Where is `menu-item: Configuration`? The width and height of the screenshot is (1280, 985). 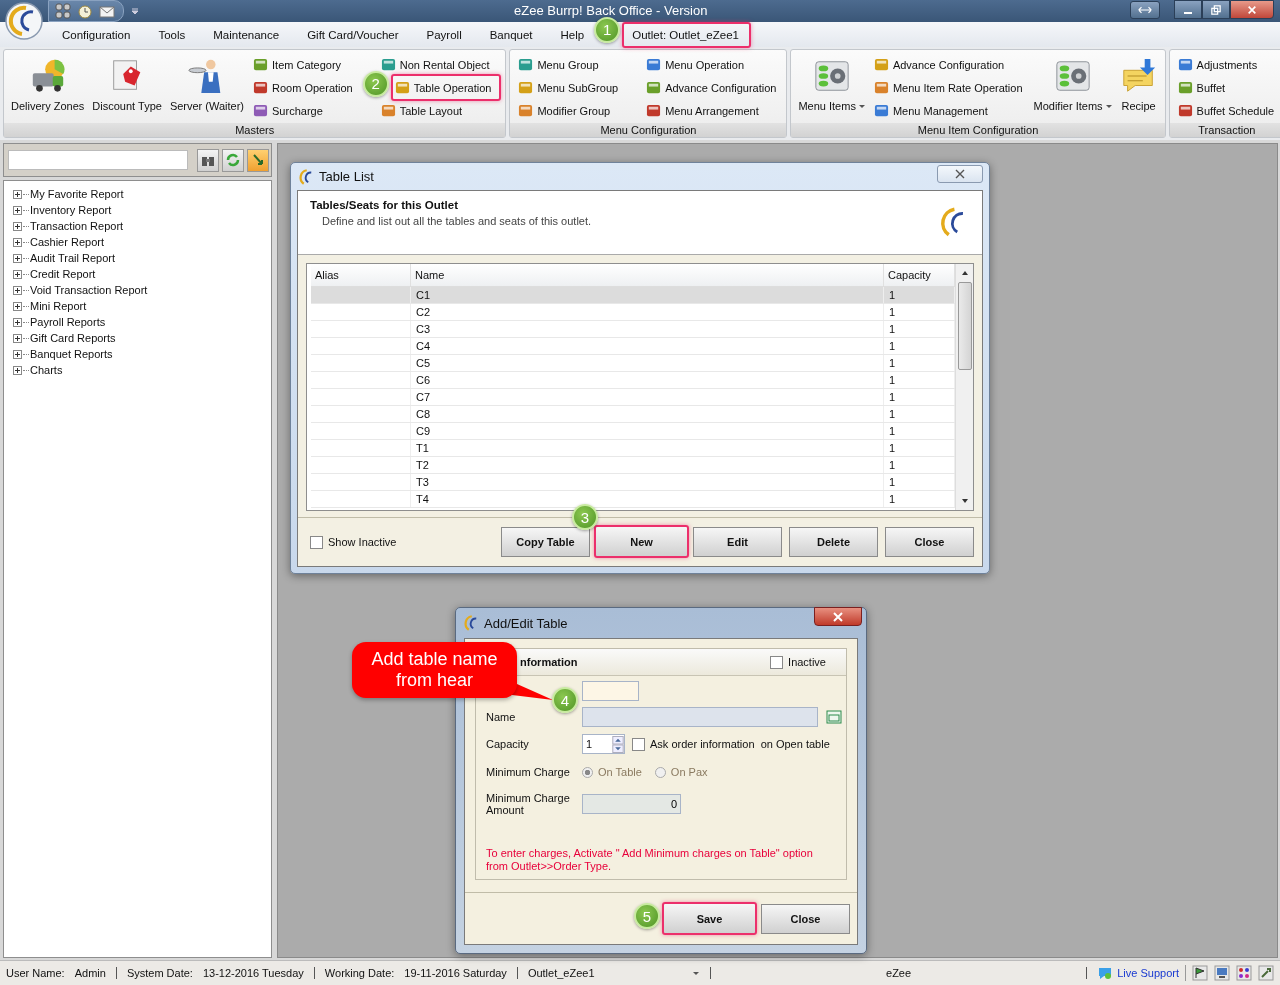
menu-item: Configuration is located at coordinates (96, 34).